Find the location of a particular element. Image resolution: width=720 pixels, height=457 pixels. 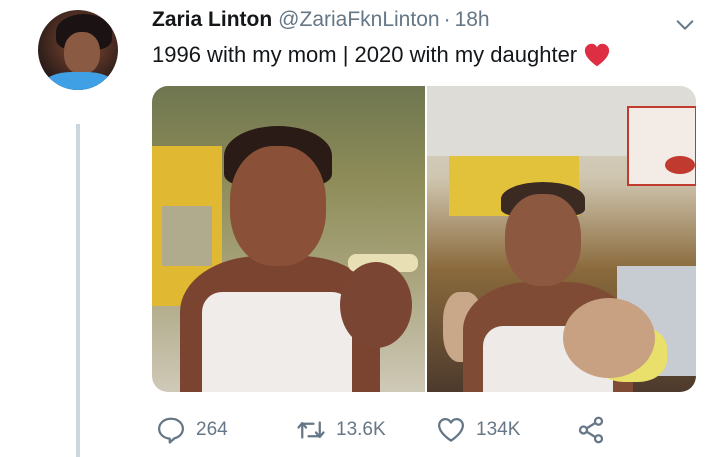

like-button: 134K is located at coordinates (478, 430).